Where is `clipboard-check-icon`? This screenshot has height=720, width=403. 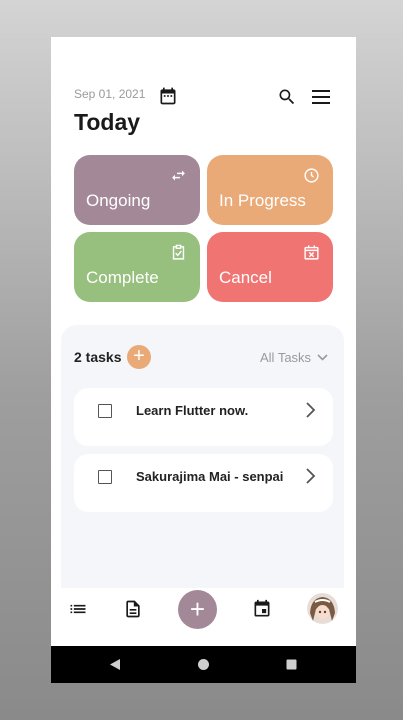 clipboard-check-icon is located at coordinates (178, 252).